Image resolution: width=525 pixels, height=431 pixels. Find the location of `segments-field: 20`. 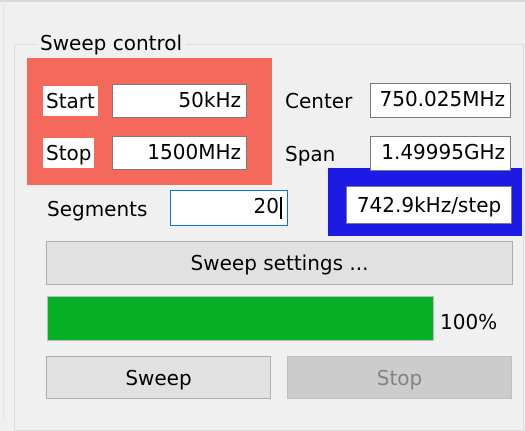

segments-field: 20 is located at coordinates (229, 208).